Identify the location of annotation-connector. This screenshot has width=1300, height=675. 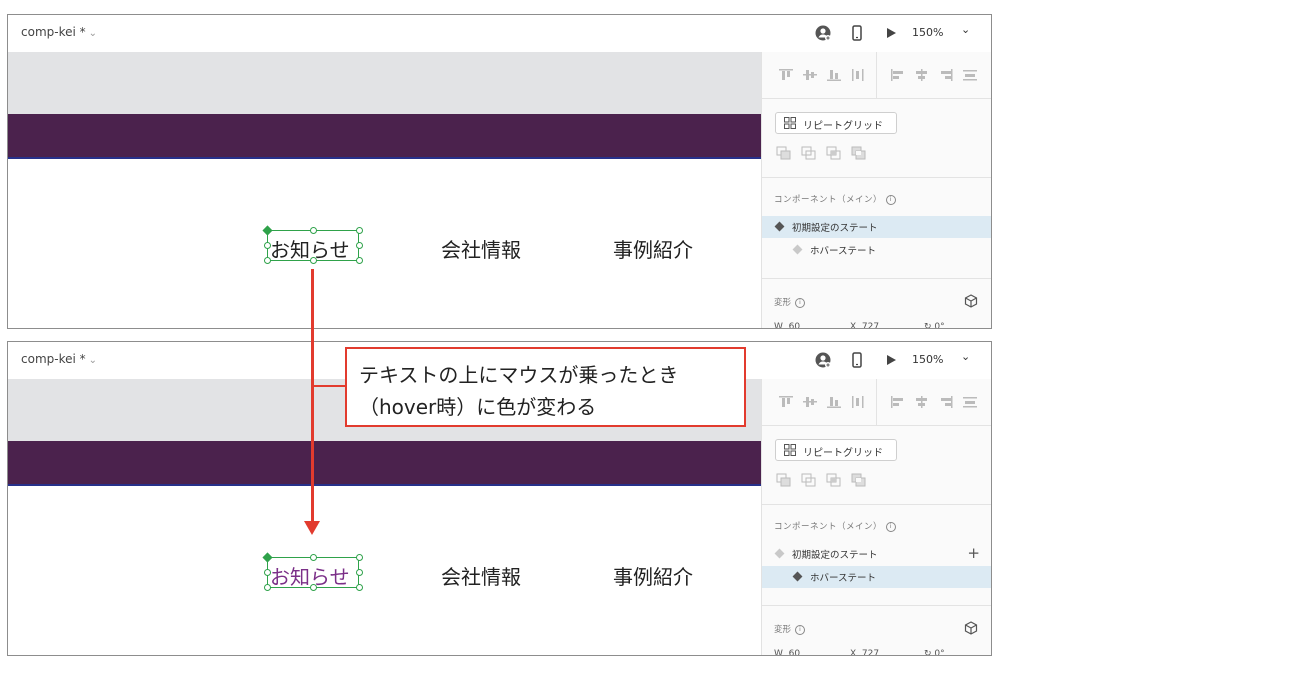
(330, 386).